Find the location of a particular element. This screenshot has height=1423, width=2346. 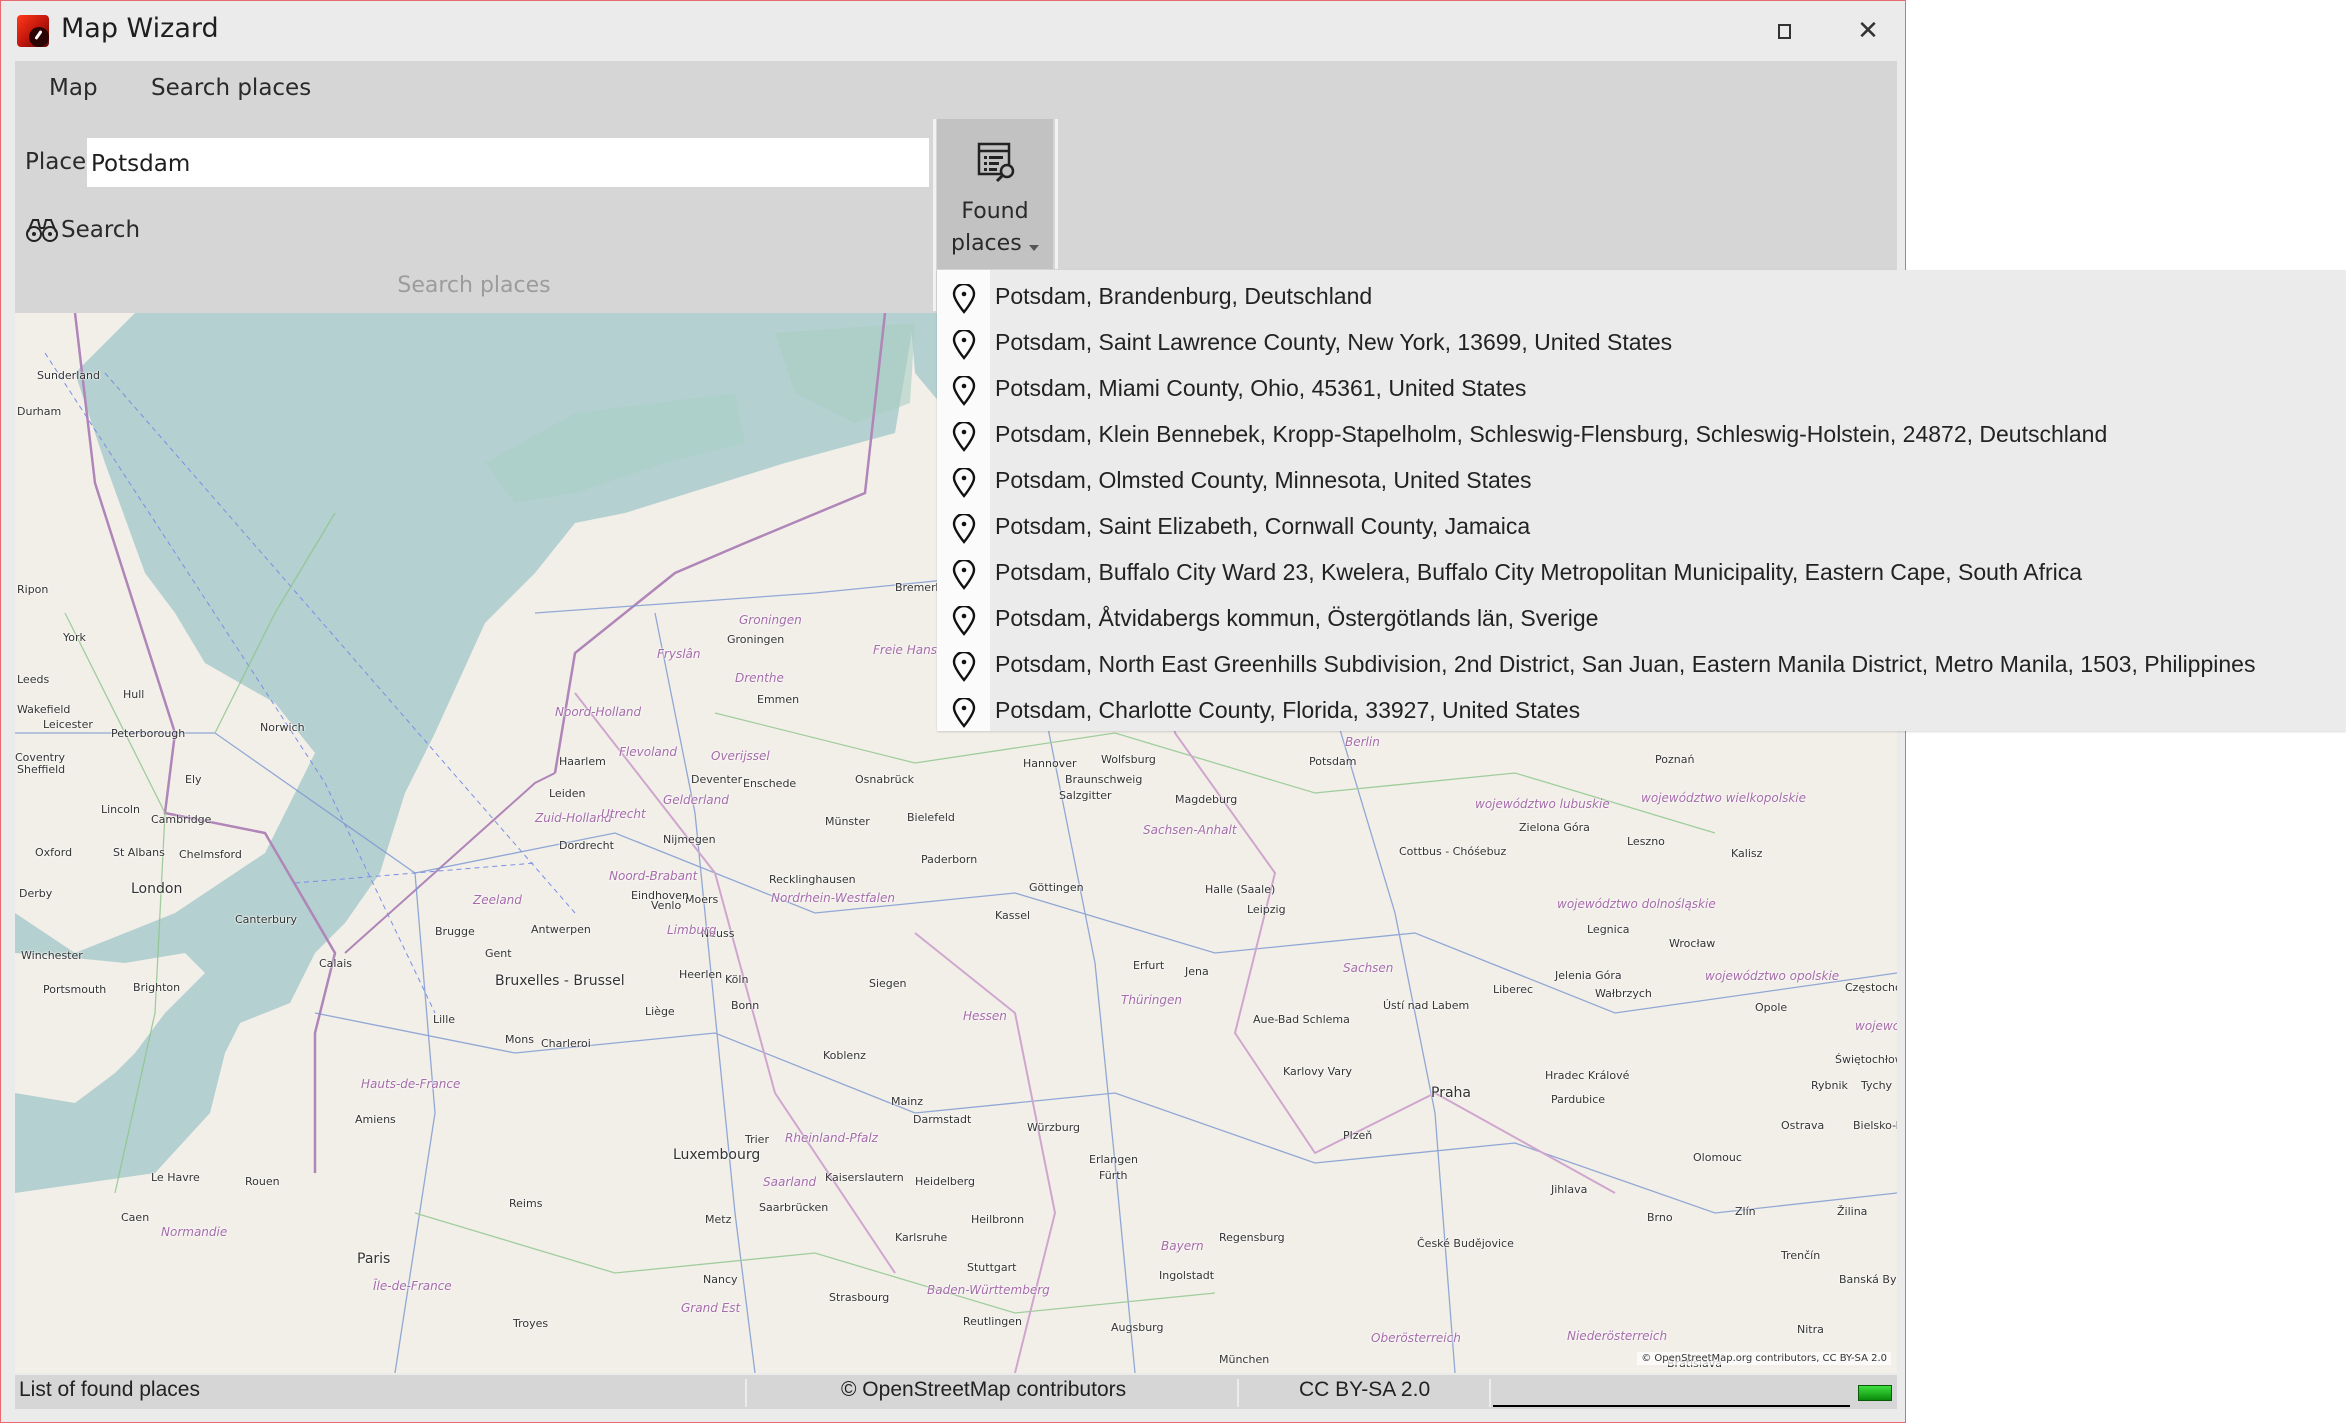

maximize-button is located at coordinates (1784, 31).